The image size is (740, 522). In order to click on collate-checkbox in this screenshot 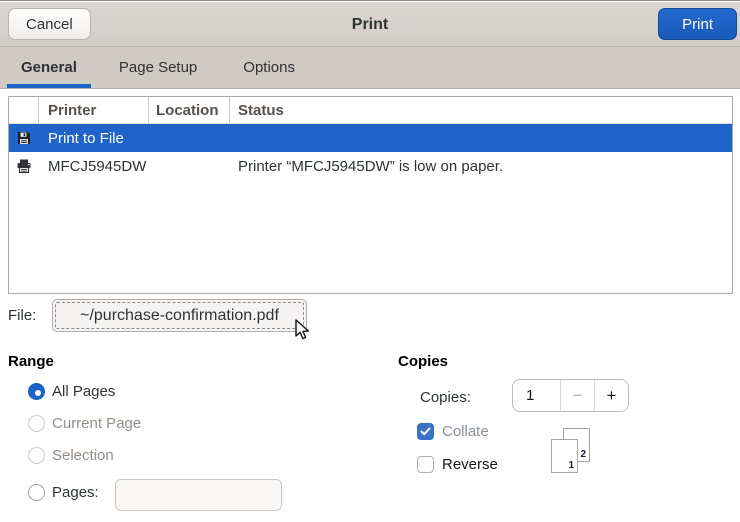, I will do `click(425, 431)`.